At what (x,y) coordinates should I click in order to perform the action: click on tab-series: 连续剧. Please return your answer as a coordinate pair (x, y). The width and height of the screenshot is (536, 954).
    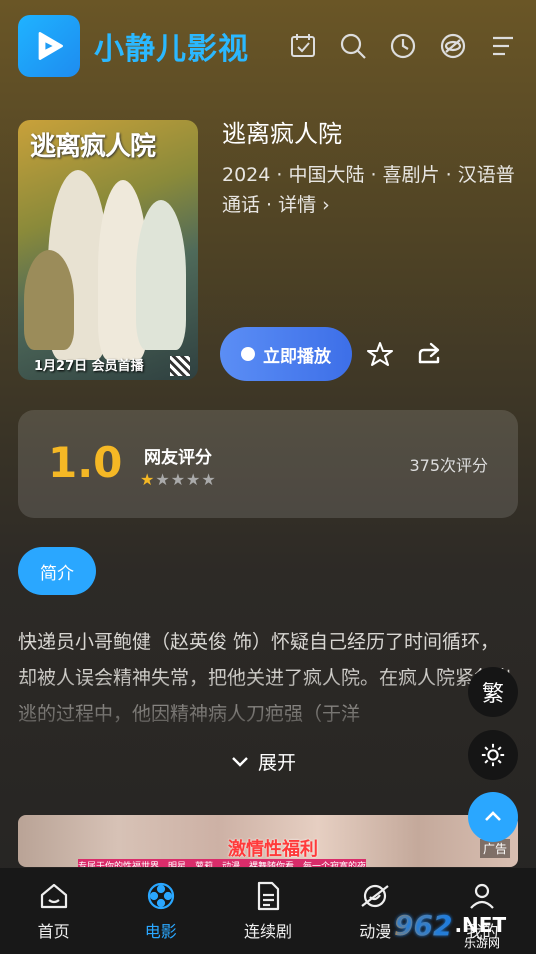
    Looking at the image, I should click on (267, 911).